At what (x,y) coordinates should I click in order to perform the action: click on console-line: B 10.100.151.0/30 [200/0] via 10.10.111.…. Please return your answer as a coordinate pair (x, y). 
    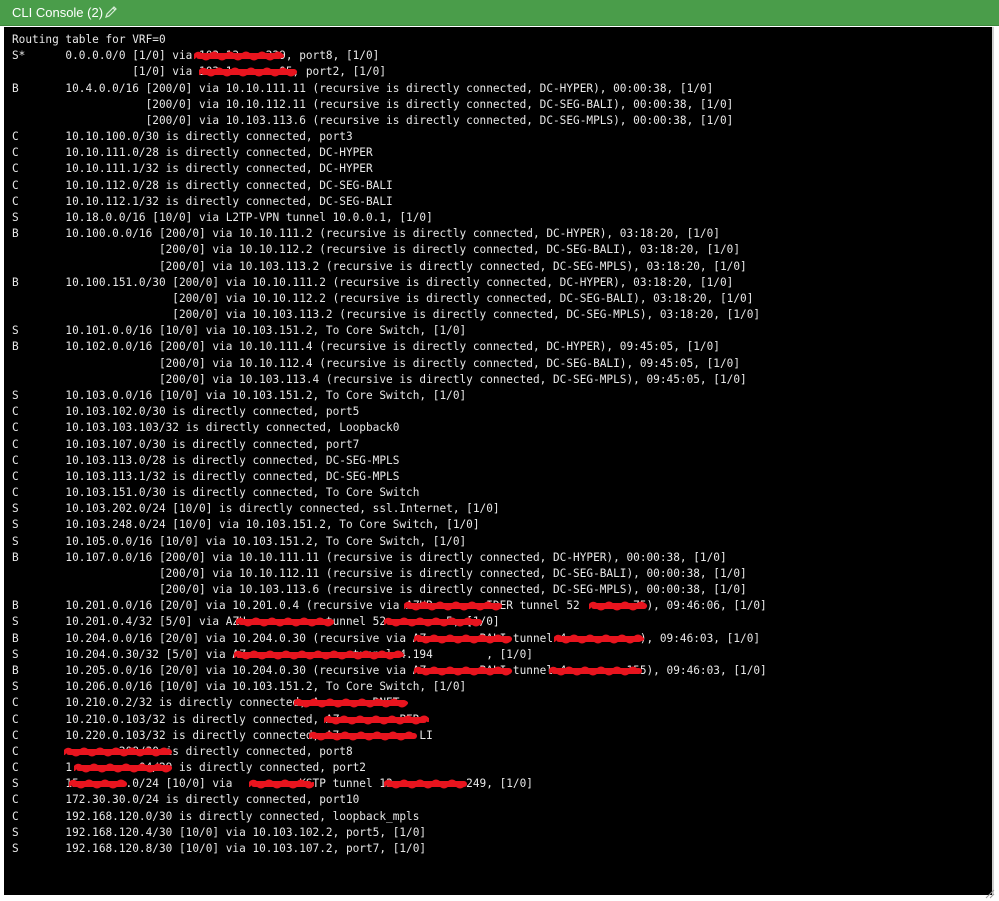
    Looking at the image, I should click on (373, 282).